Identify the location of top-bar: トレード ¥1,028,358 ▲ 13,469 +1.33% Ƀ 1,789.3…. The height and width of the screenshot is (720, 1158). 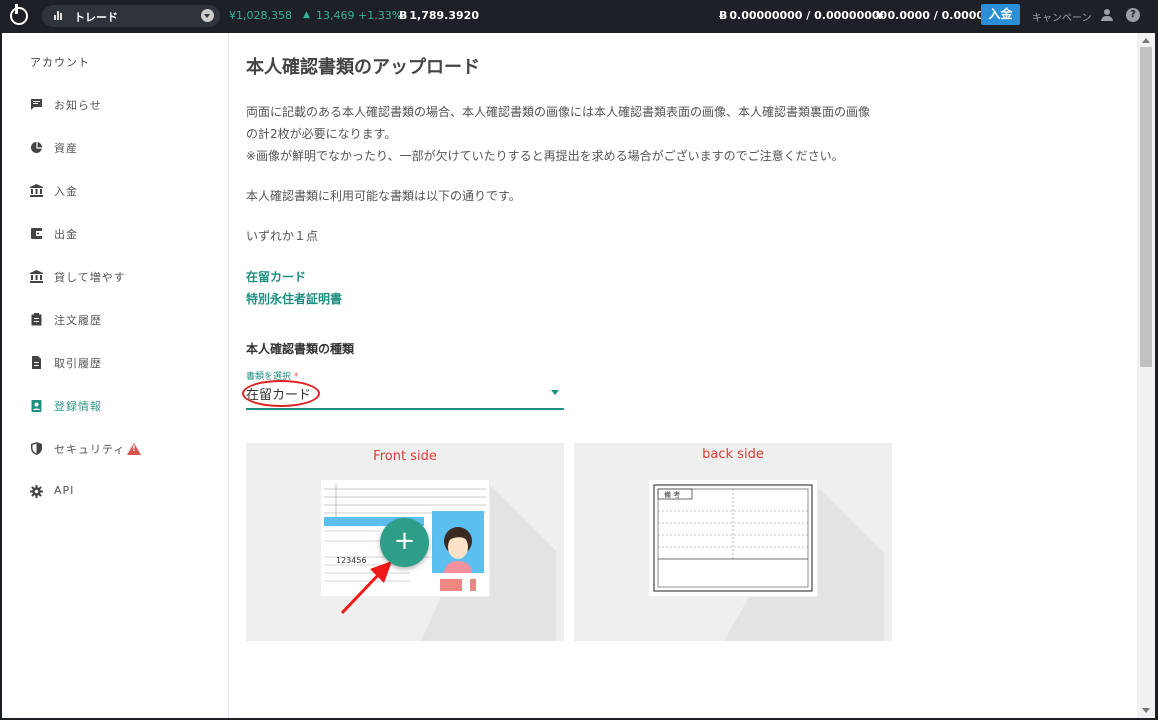
(579, 16).